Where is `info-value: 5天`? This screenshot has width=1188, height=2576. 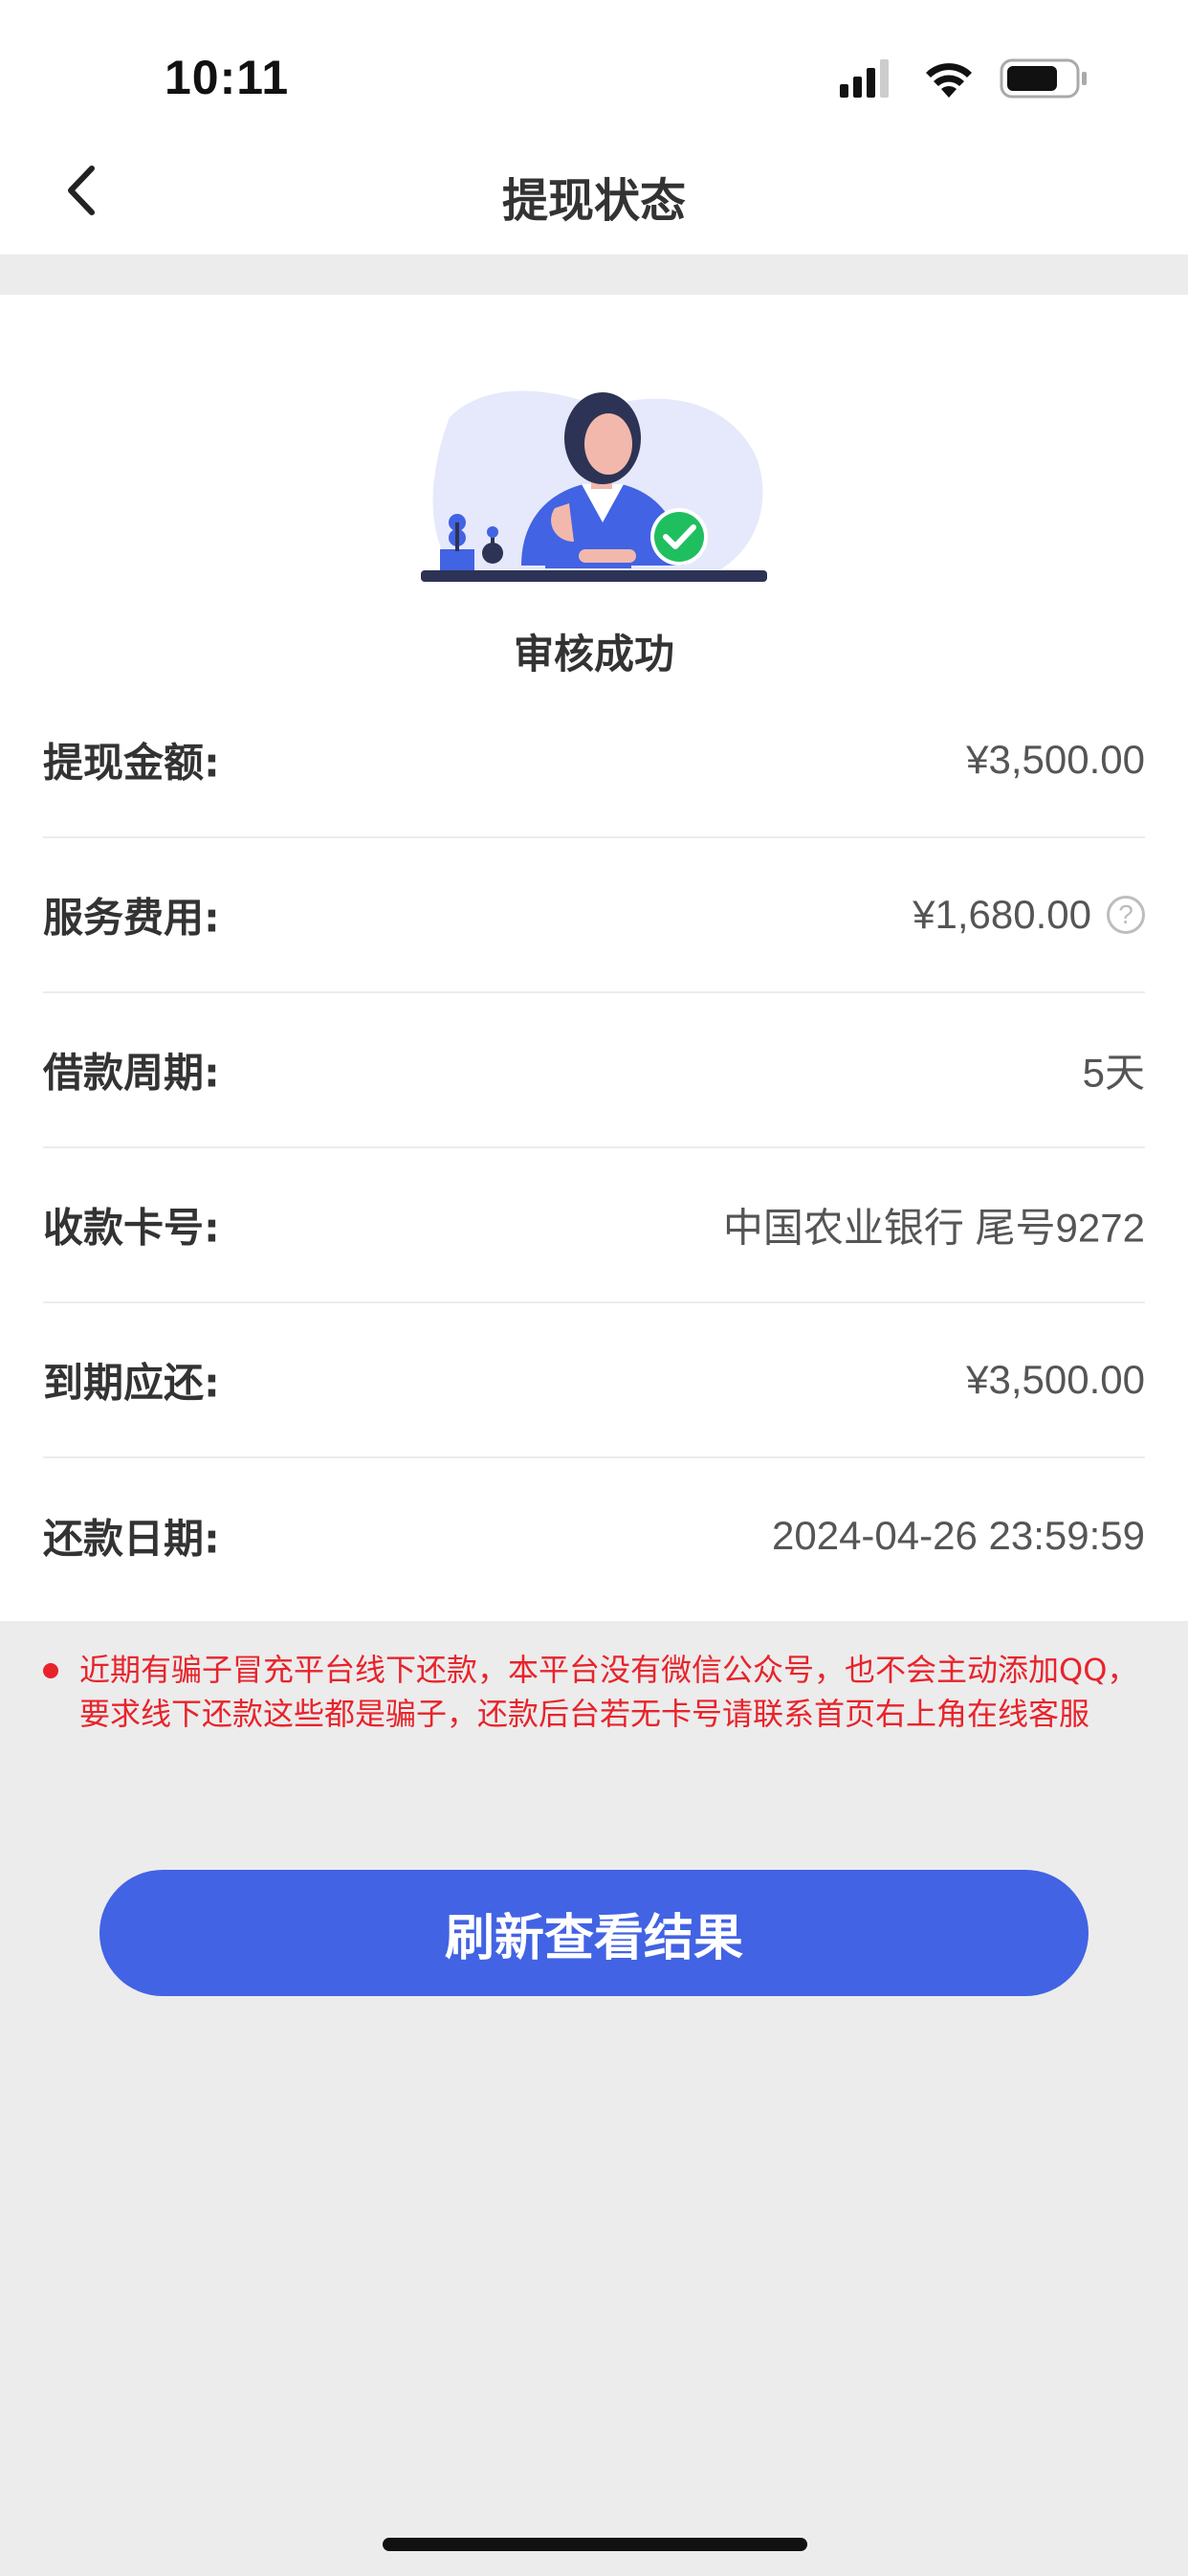 info-value: 5天 is located at coordinates (1114, 1070).